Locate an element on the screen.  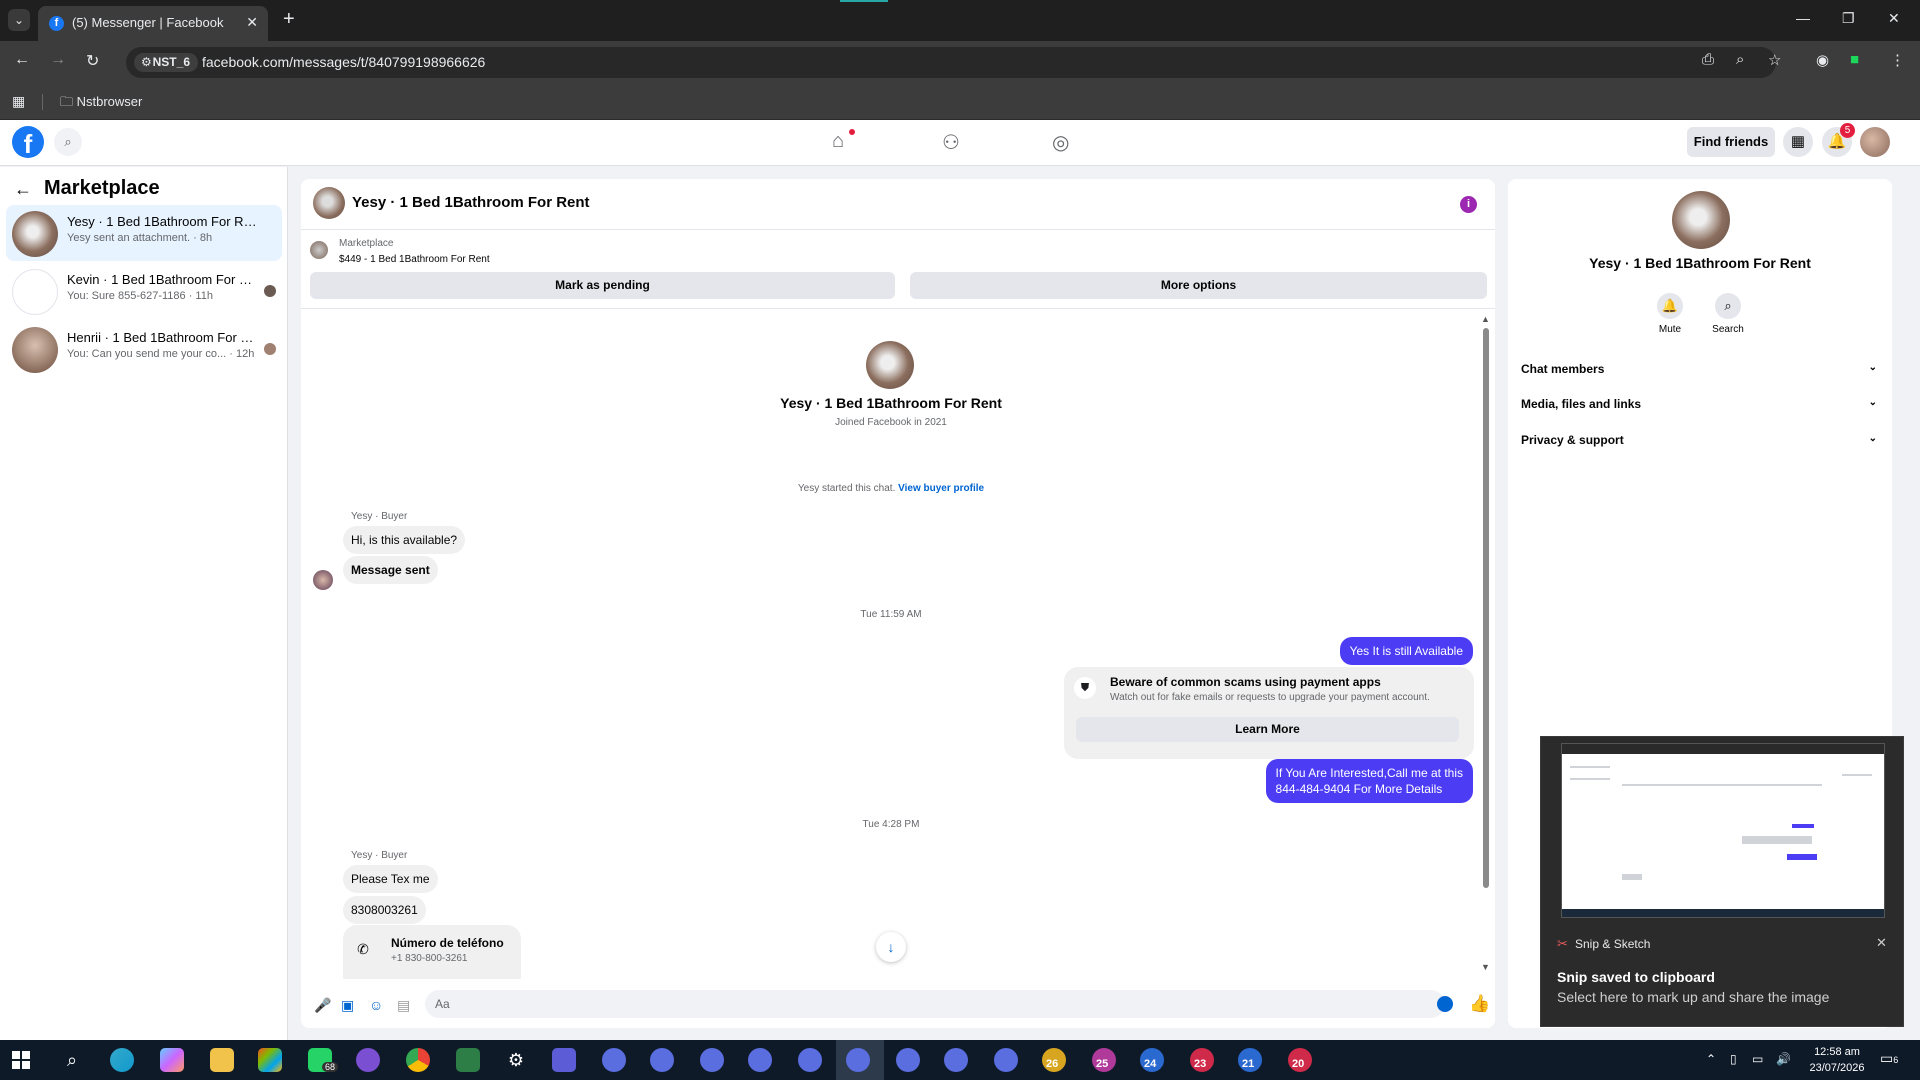
battery-icon: ▯ is located at coordinates (1733, 1059).